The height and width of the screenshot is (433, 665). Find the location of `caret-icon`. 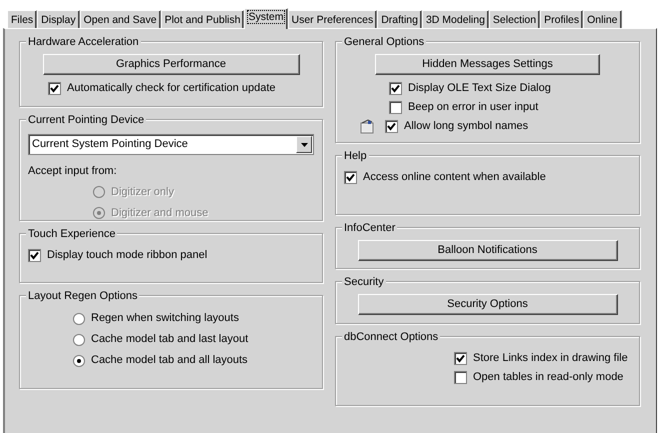

caret-icon is located at coordinates (304, 144).